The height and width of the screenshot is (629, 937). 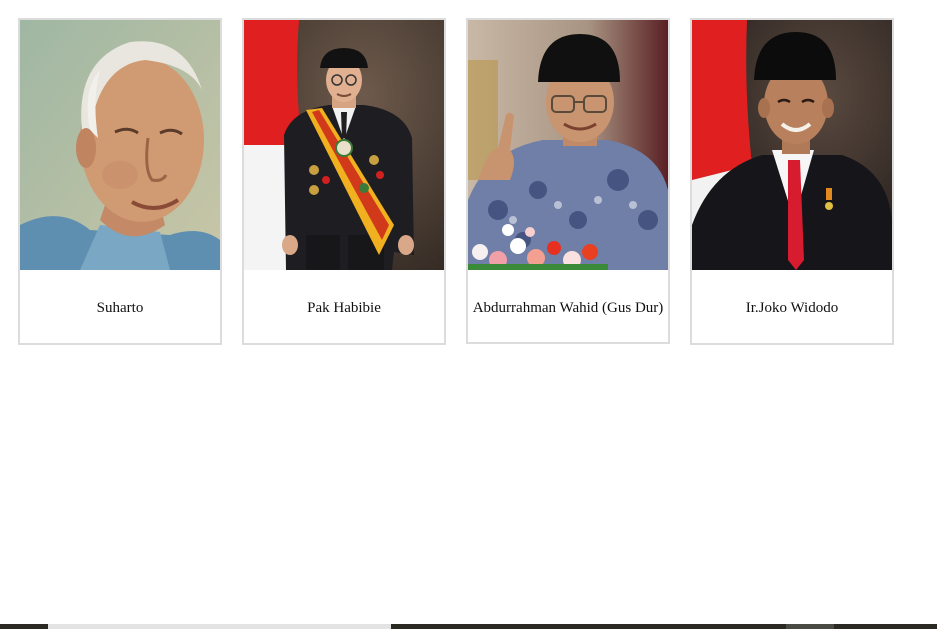 What do you see at coordinates (792, 308) in the screenshot?
I see `portrait-caption: Ir.Joko Widodo` at bounding box center [792, 308].